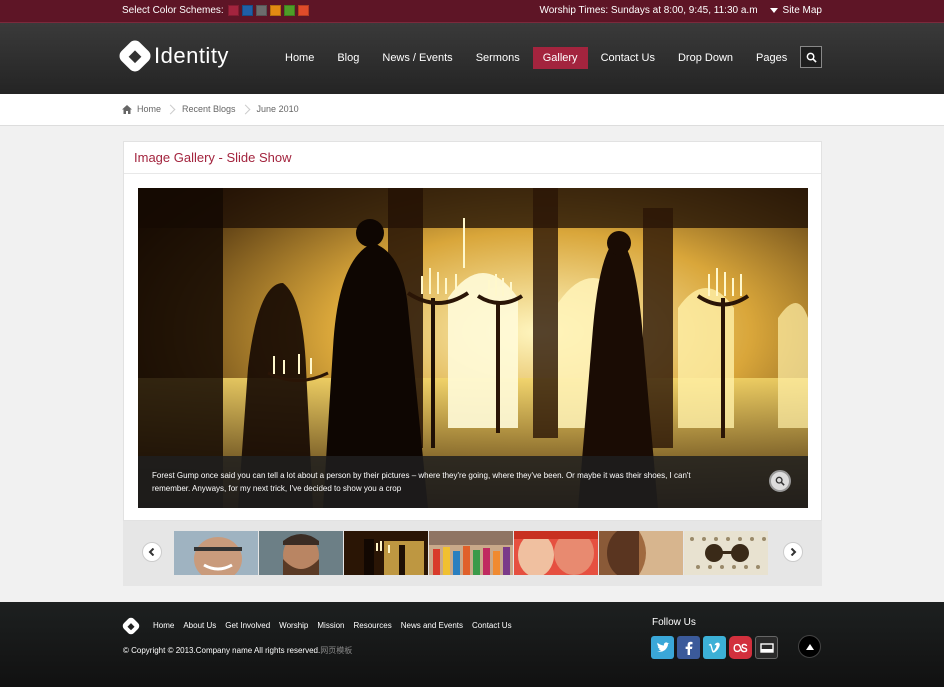 The height and width of the screenshot is (687, 944). What do you see at coordinates (247, 10) in the screenshot?
I see `color-swatch-blue` at bounding box center [247, 10].